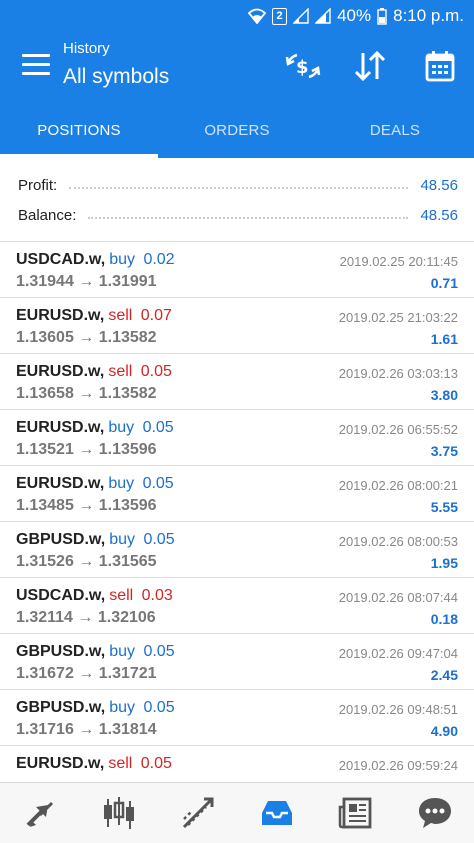 The image size is (474, 843). What do you see at coordinates (257, 16) in the screenshot?
I see `wifi-icon` at bounding box center [257, 16].